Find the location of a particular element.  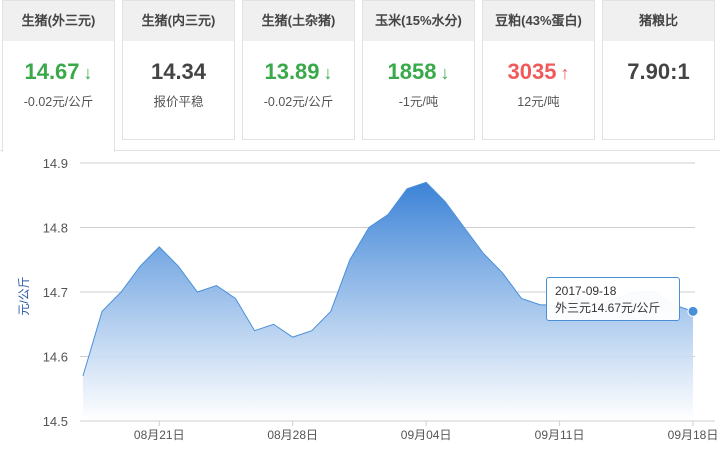

price-card-1: 生猪(内三元) 14.34 报价平稳 is located at coordinates (178, 70).